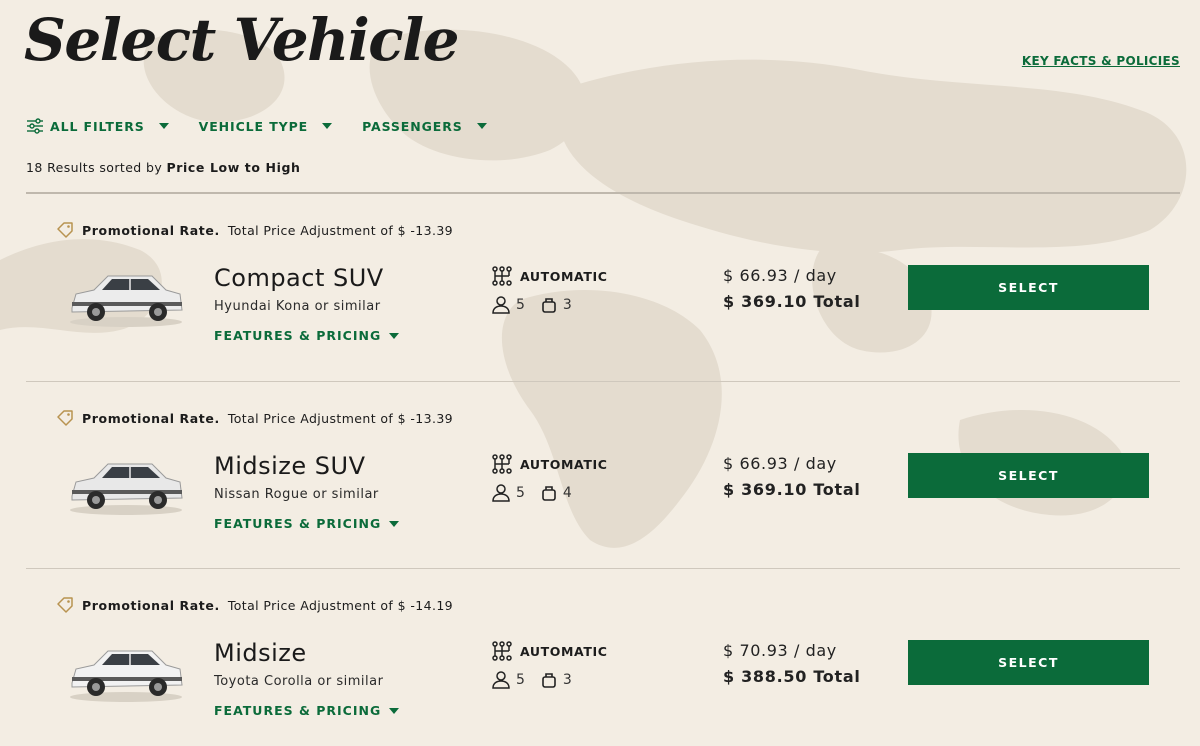 The image size is (1200, 746). What do you see at coordinates (299, 681) in the screenshot?
I see `vehicle-model: Toyota Corolla or similar` at bounding box center [299, 681].